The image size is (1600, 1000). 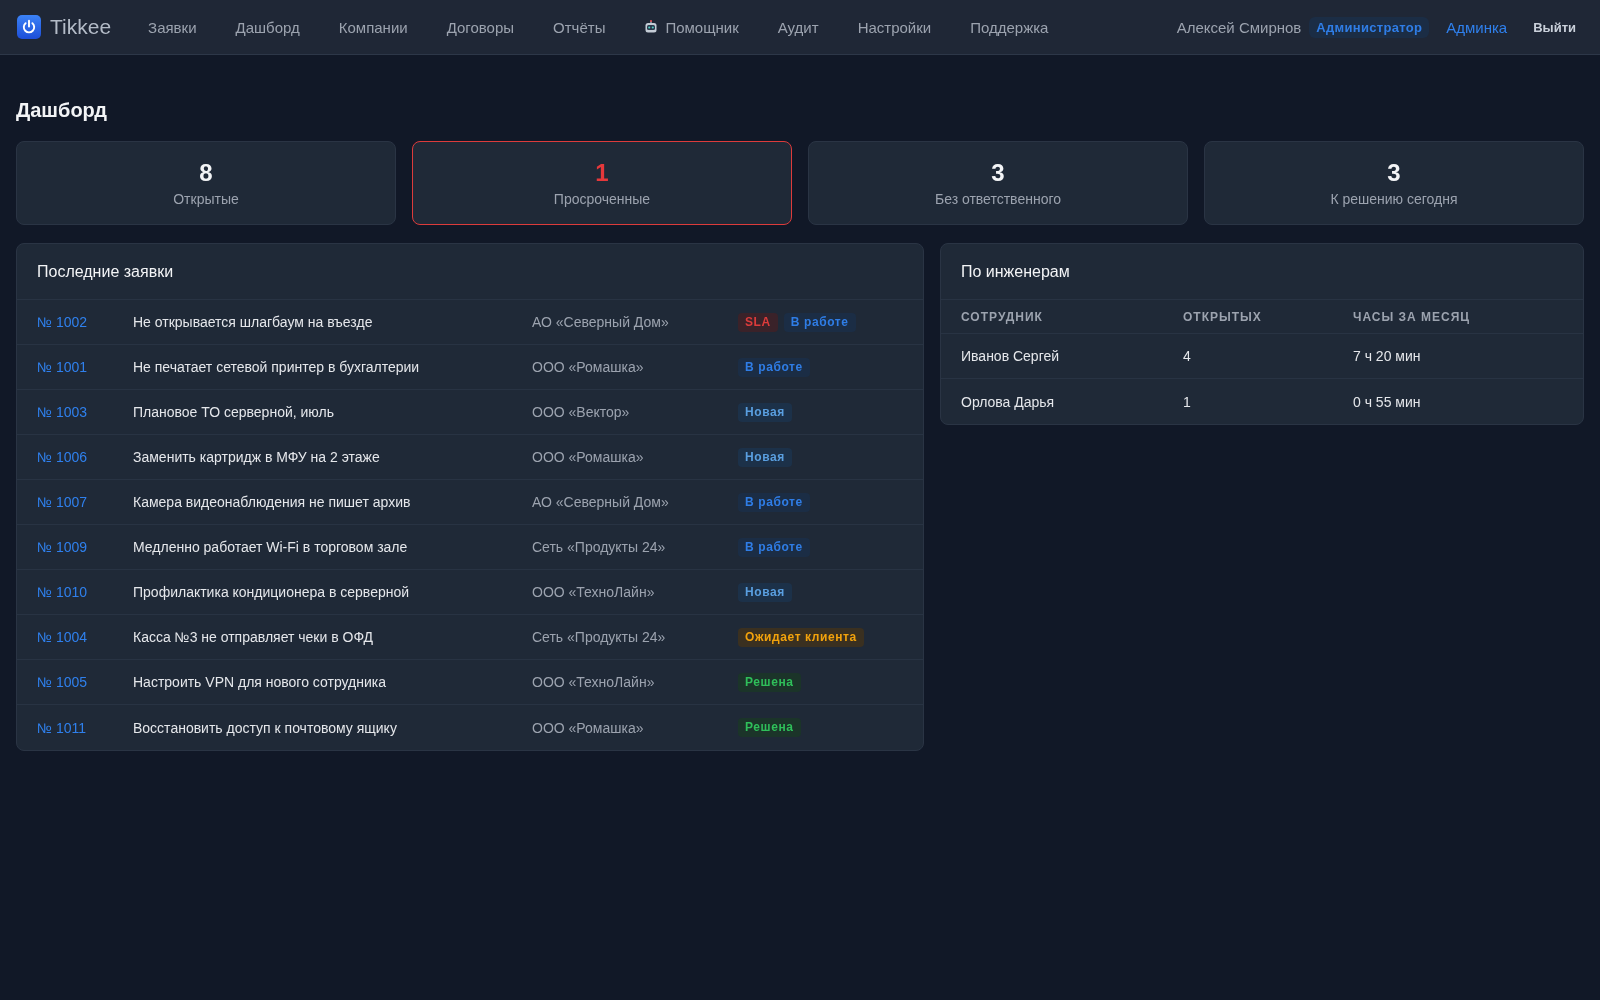 What do you see at coordinates (1477, 27) in the screenshot?
I see `admin-link: Админка` at bounding box center [1477, 27].